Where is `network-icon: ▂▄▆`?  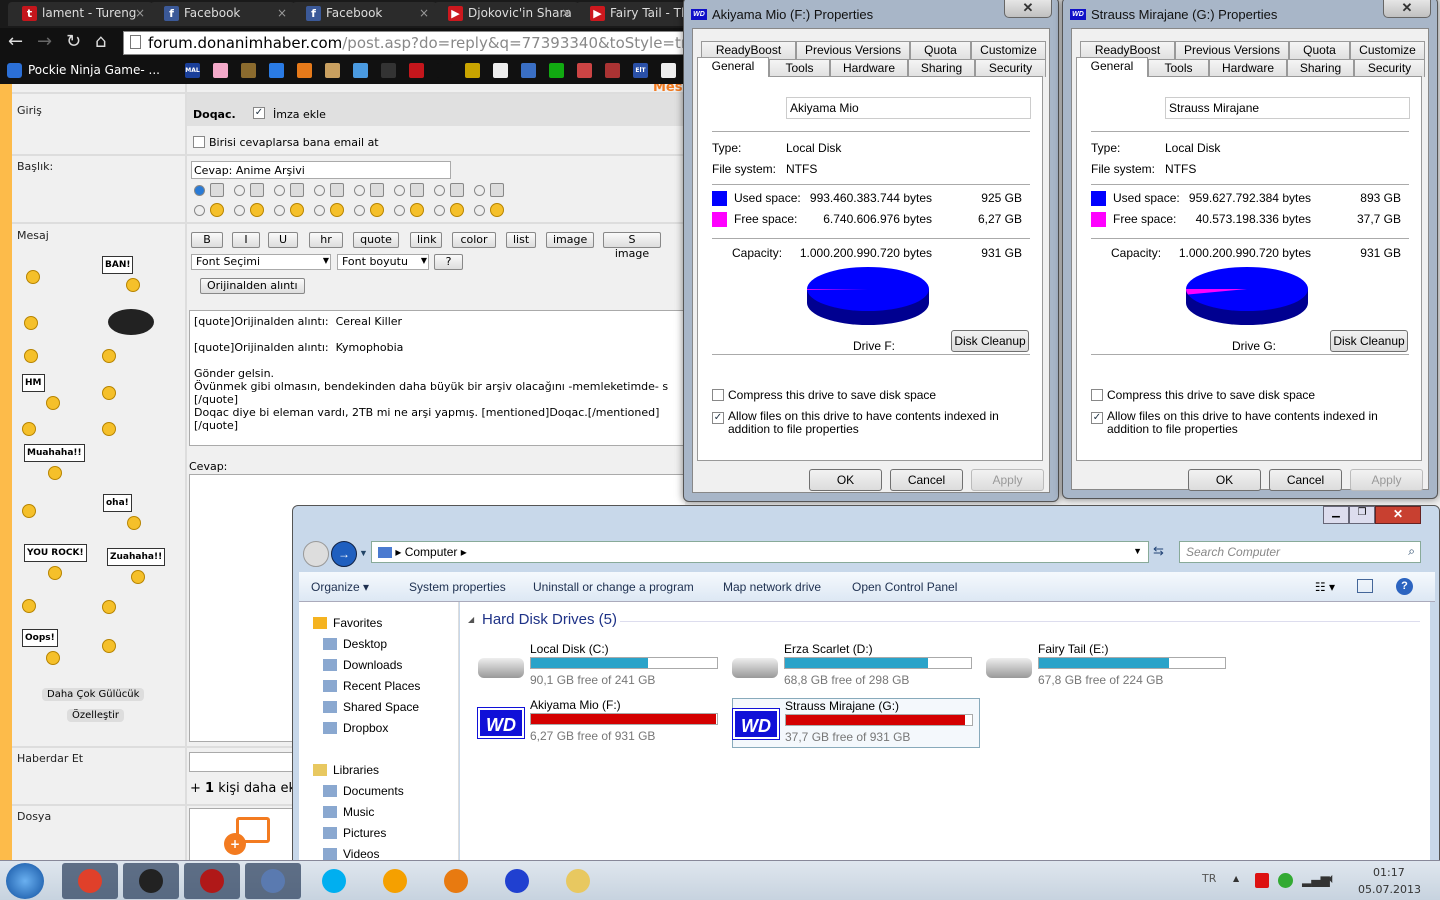 network-icon: ▂▄▆ is located at coordinates (1316, 880).